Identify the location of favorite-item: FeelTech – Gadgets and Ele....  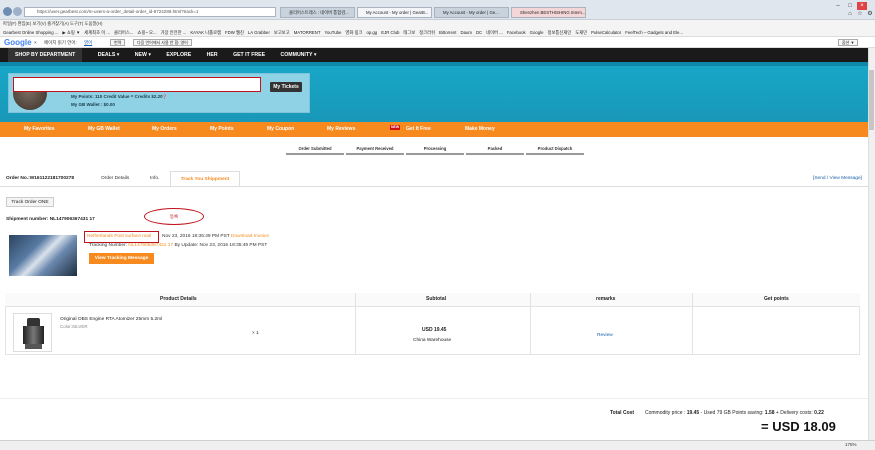
(654, 32).